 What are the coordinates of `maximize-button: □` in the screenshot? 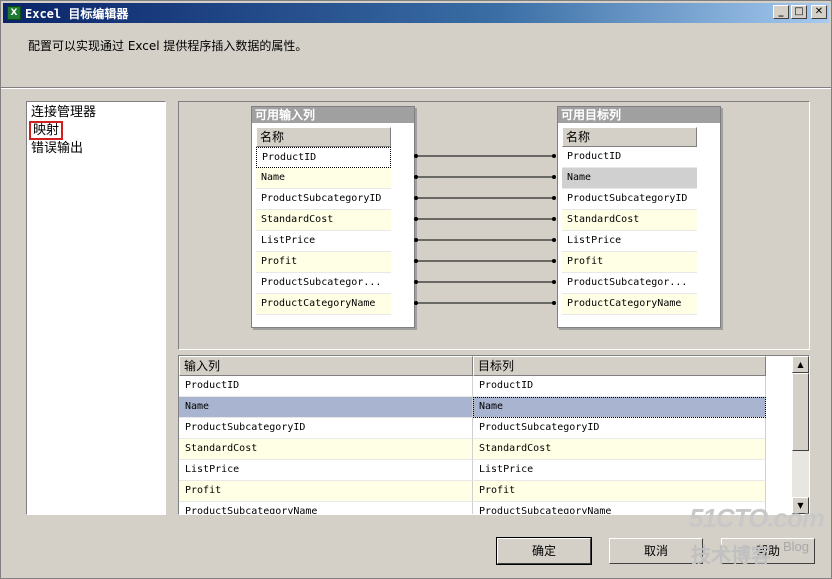 It's located at (799, 12).